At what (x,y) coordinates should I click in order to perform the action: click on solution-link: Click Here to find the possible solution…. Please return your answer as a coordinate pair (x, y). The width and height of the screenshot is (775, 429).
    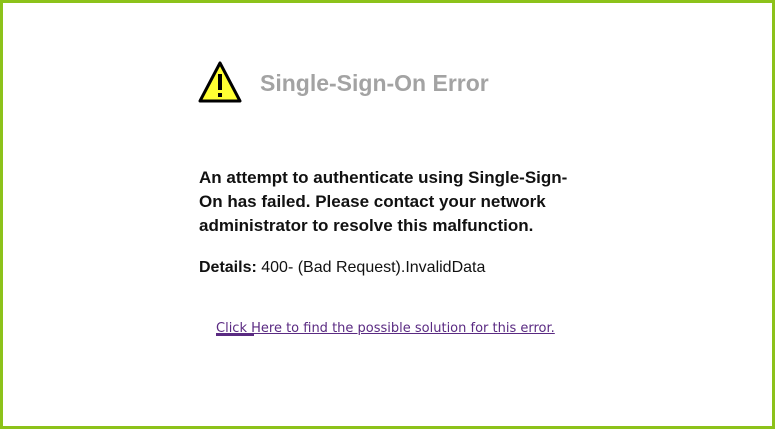
    Looking at the image, I should click on (385, 328).